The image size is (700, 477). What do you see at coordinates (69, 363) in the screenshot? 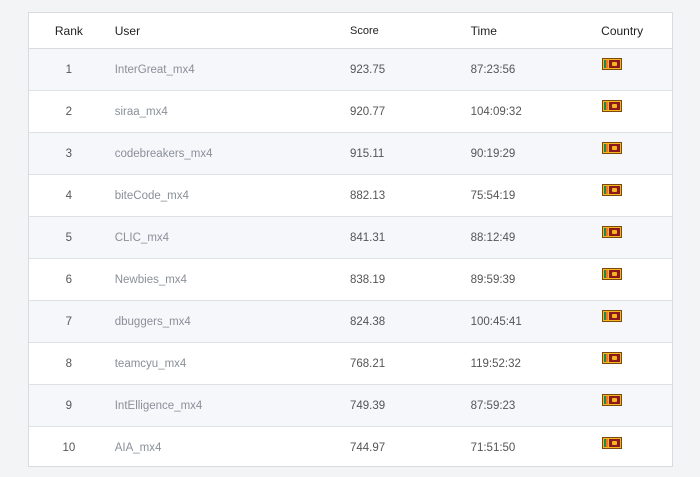
I see `rank-cell: 8` at bounding box center [69, 363].